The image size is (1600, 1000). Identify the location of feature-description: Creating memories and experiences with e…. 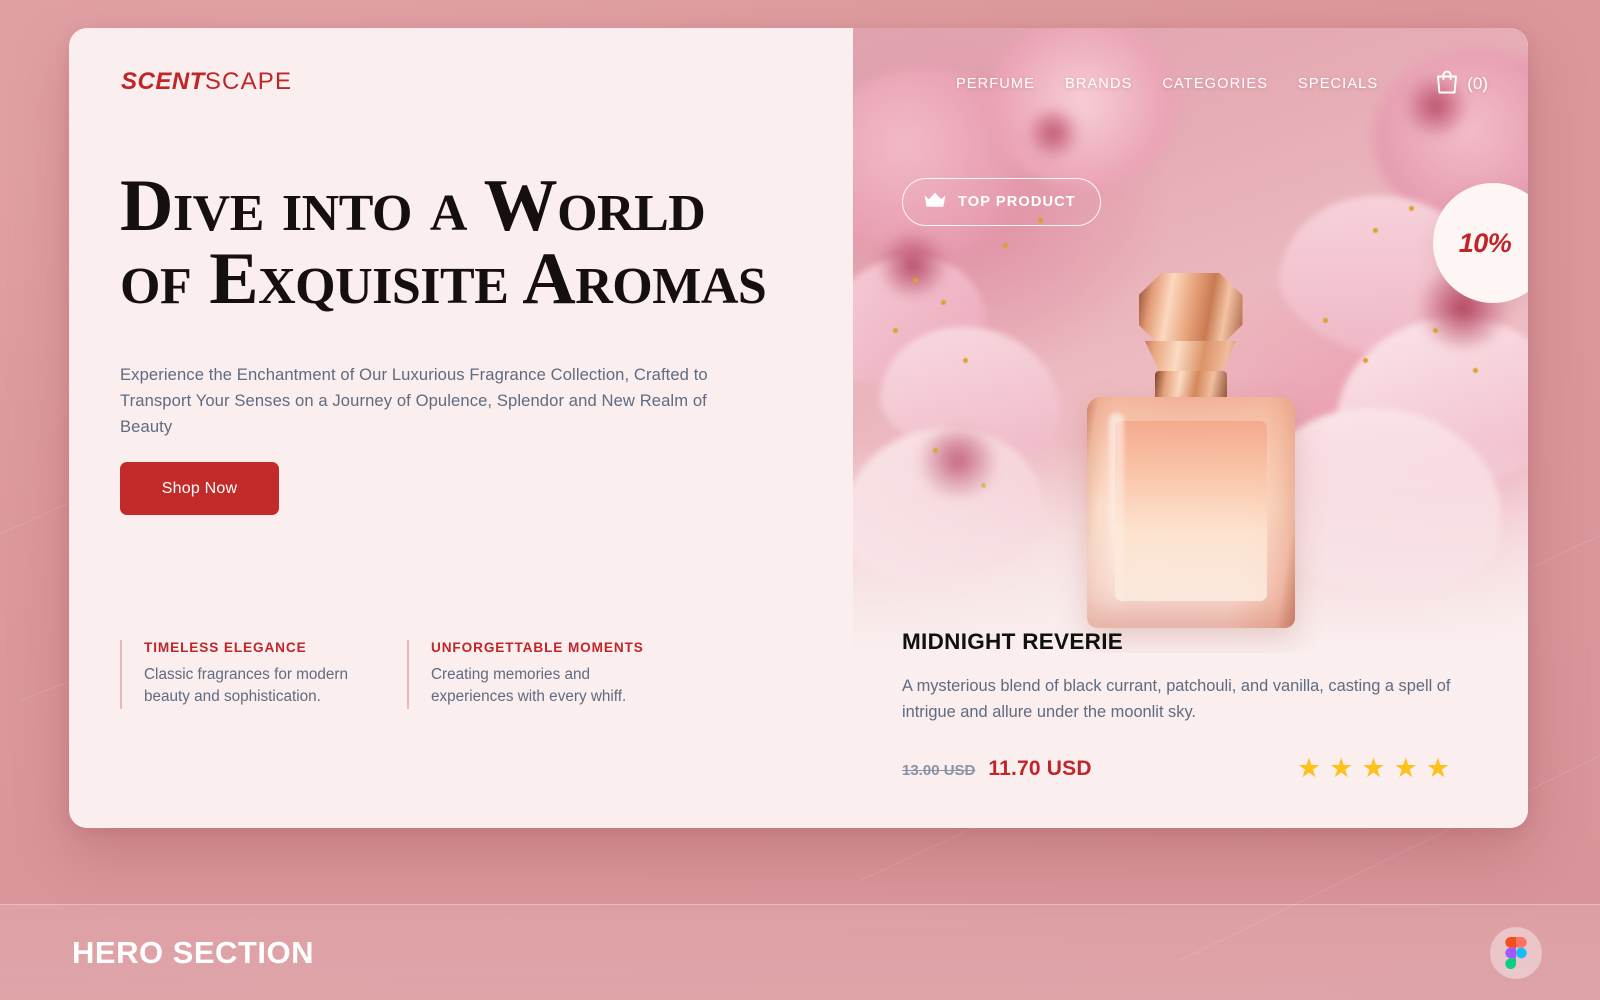
(529, 686).